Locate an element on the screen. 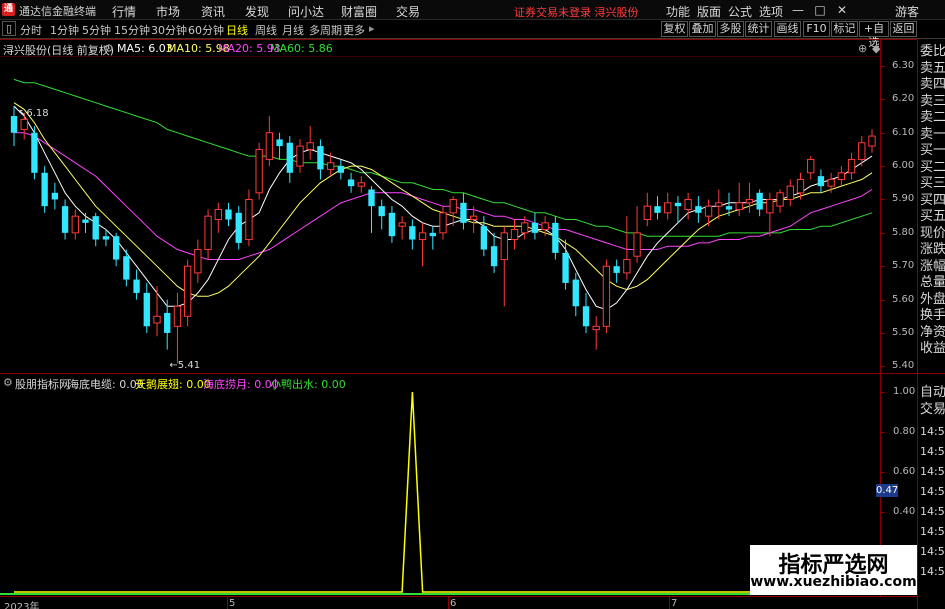 This screenshot has height=609, width=945. period-monthly: 月线 is located at coordinates (293, 30).